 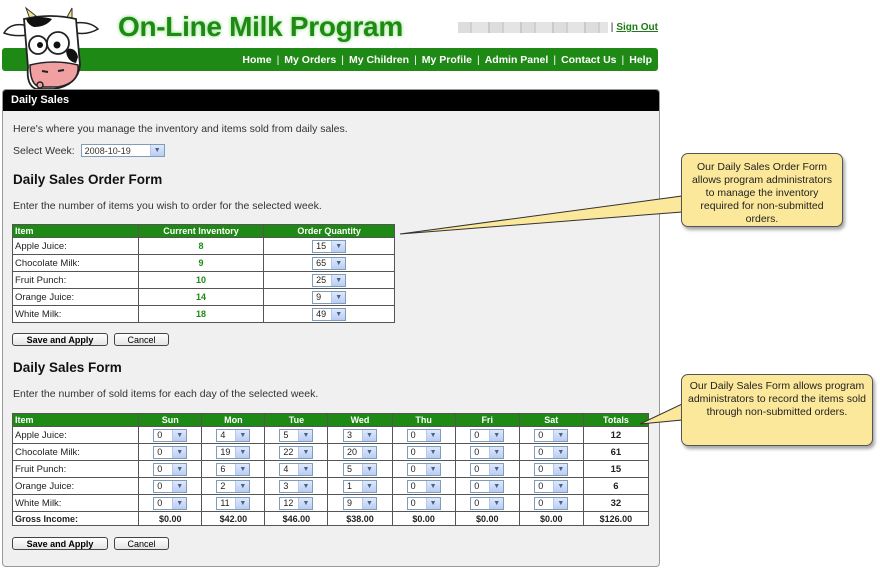 I want to click on order-quantity-select: 25 ▼, so click(x=329, y=280).